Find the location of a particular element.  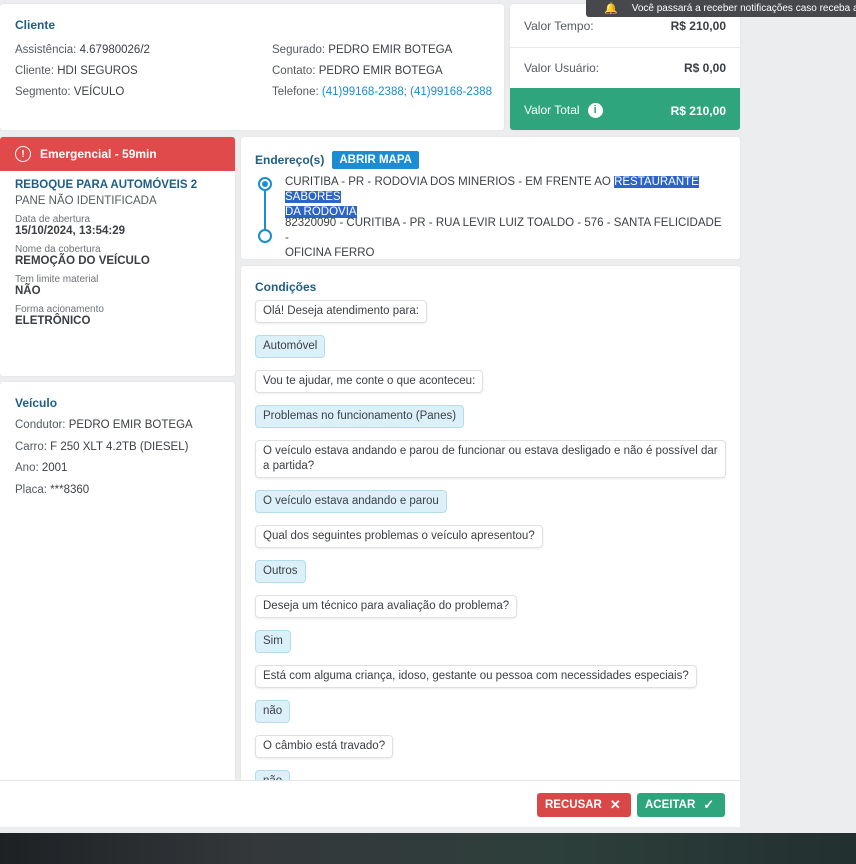

condutor-value: PEDRO EMIR BOTEGA is located at coordinates (130, 425).